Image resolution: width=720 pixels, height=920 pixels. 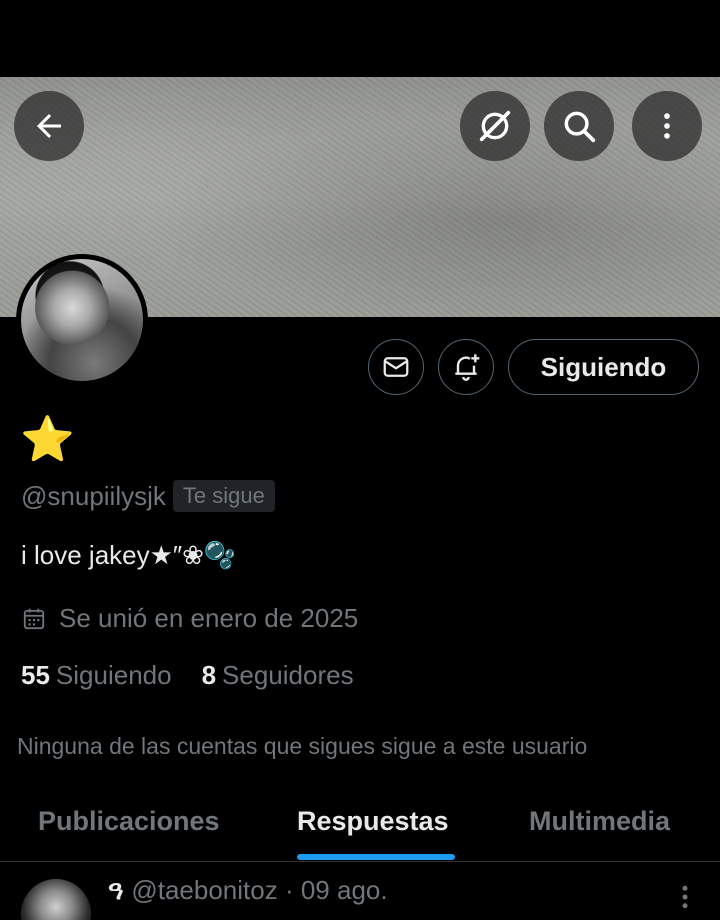 I want to click on active-tab-indicator, so click(x=376, y=857).